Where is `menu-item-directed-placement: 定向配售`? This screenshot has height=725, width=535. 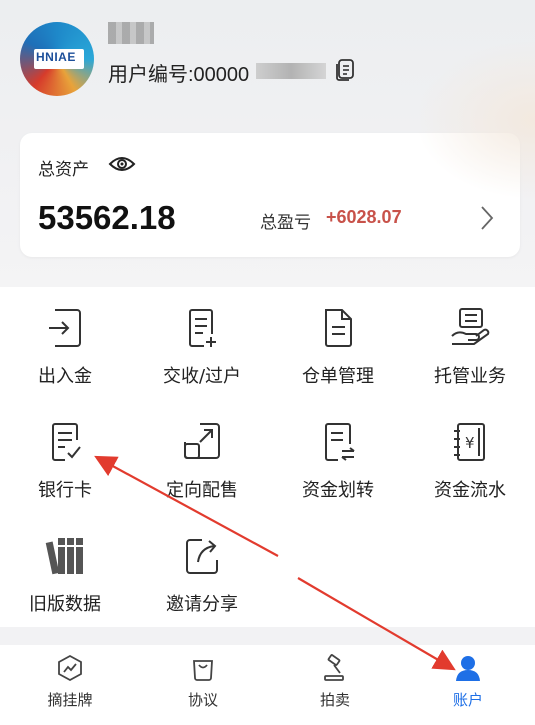 menu-item-directed-placement: 定向配售 is located at coordinates (202, 460).